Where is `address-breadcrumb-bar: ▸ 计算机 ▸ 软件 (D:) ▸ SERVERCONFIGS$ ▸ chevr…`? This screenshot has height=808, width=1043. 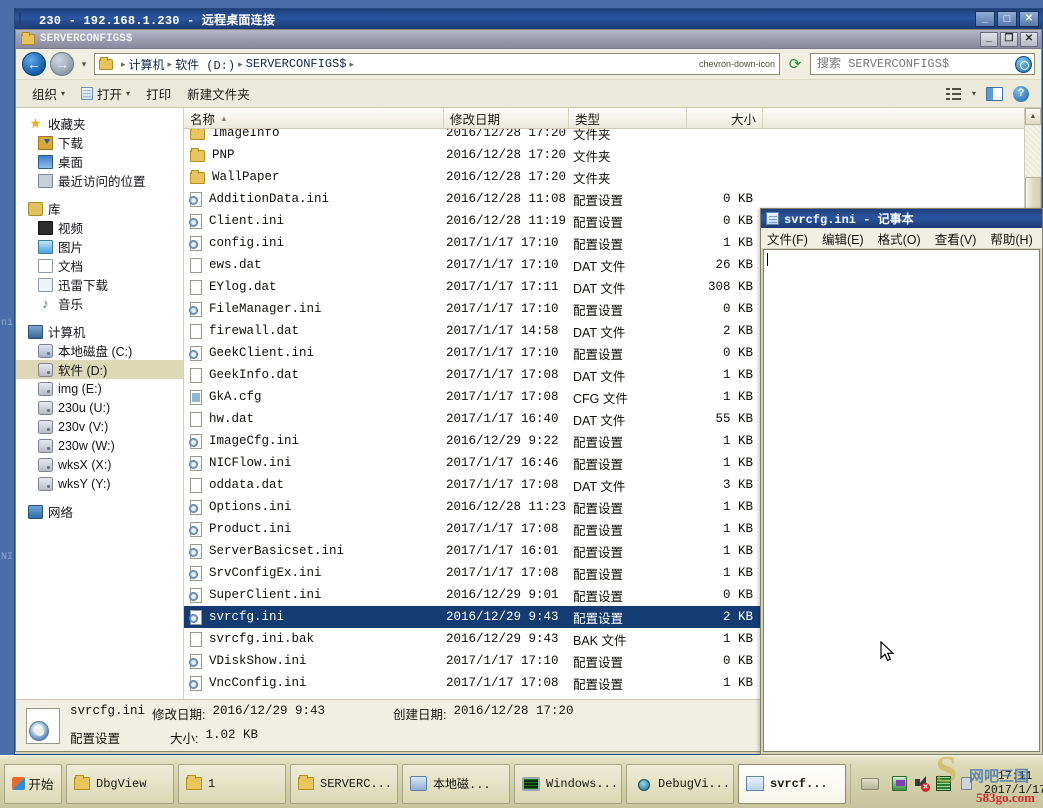 address-breadcrumb-bar: ▸ 计算机 ▸ 软件 (D:) ▸ SERVERCONFIGS$ ▸ chevr… is located at coordinates (437, 64).